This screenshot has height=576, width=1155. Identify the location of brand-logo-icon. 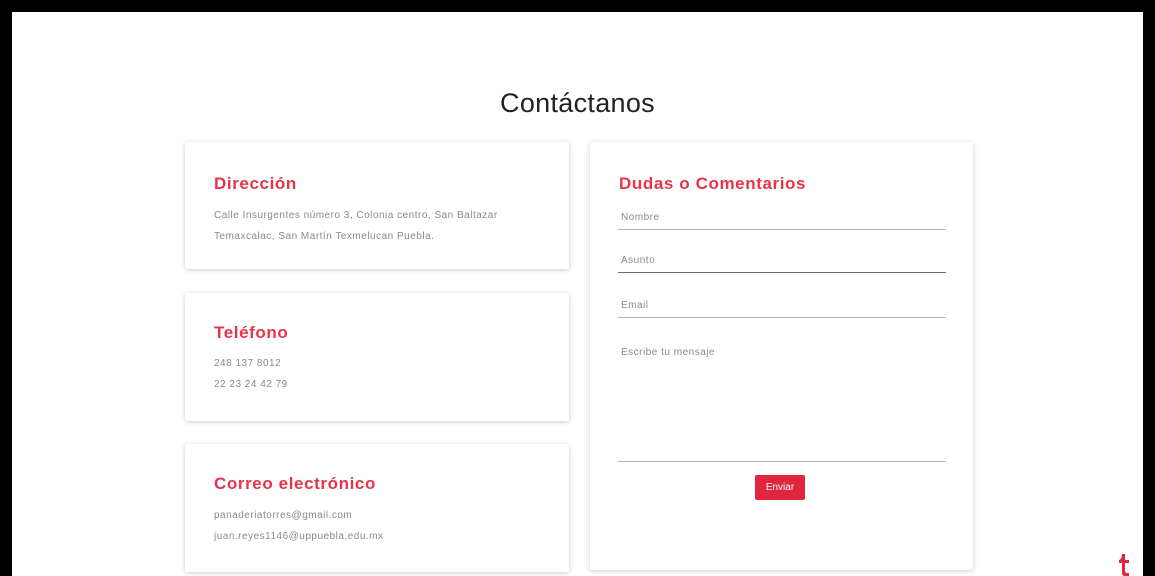
(1124, 564).